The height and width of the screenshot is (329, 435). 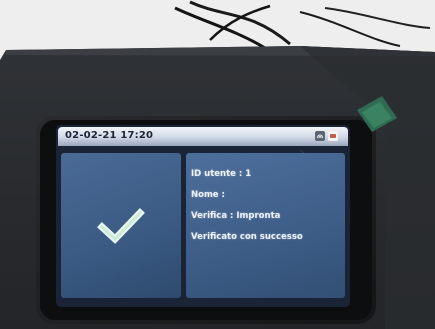 I want to click on fingerprint-icon, so click(x=320, y=136).